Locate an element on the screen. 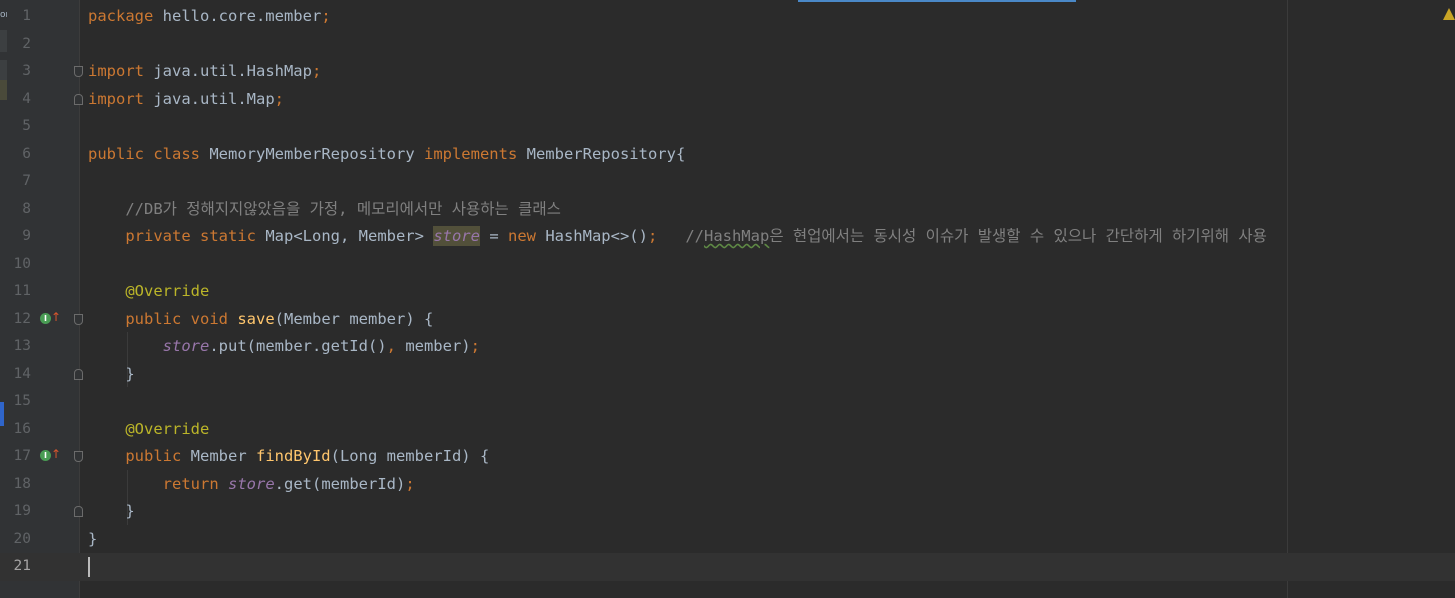  code-text: store.put(member.getId(), member); is located at coordinates (284, 347).